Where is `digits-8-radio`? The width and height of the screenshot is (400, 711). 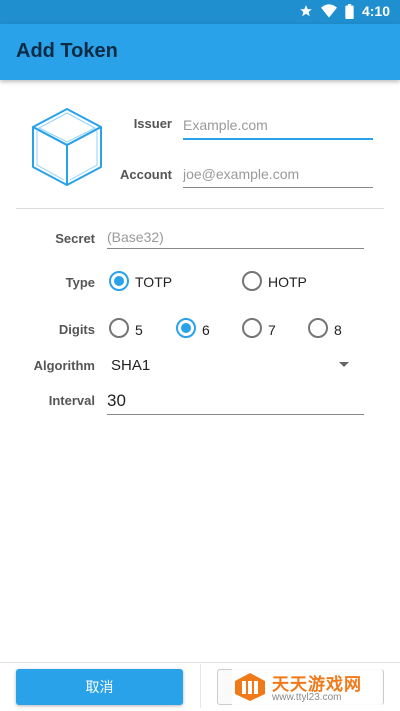 digits-8-radio is located at coordinates (318, 328).